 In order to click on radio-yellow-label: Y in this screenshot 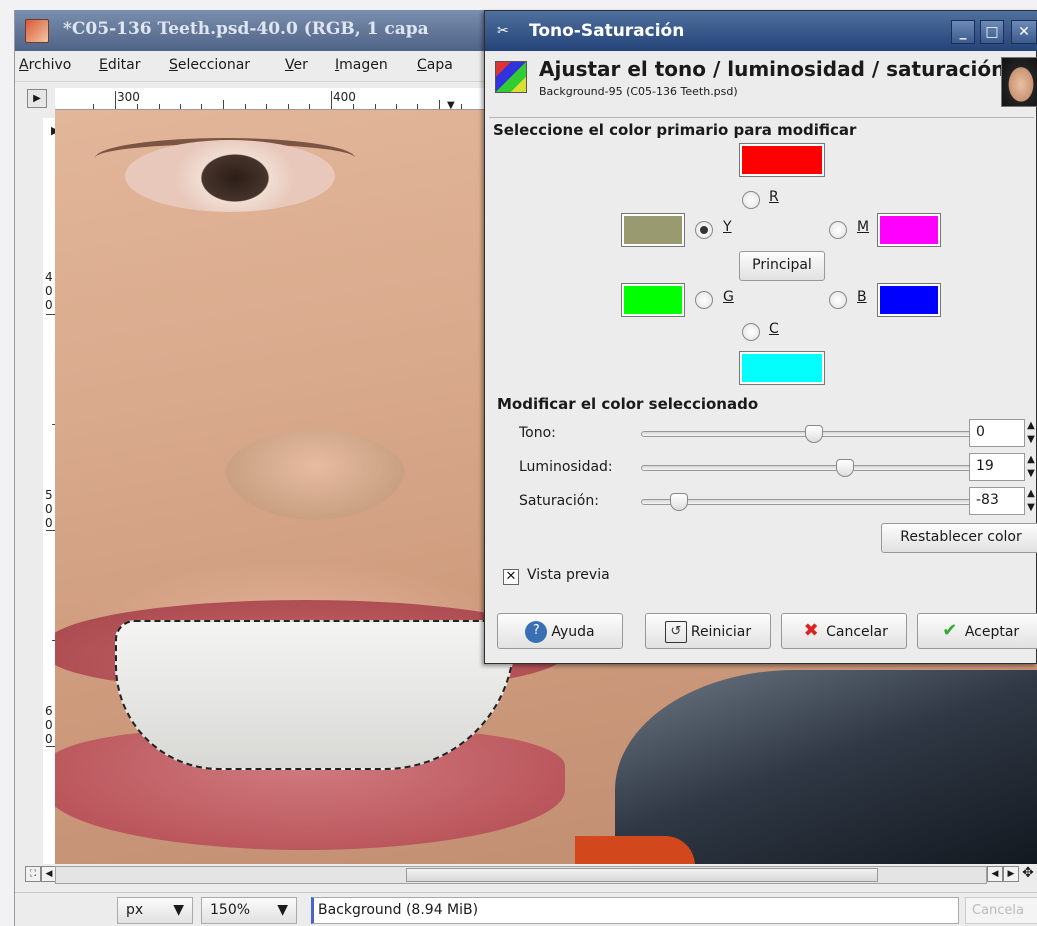, I will do `click(727, 227)`.